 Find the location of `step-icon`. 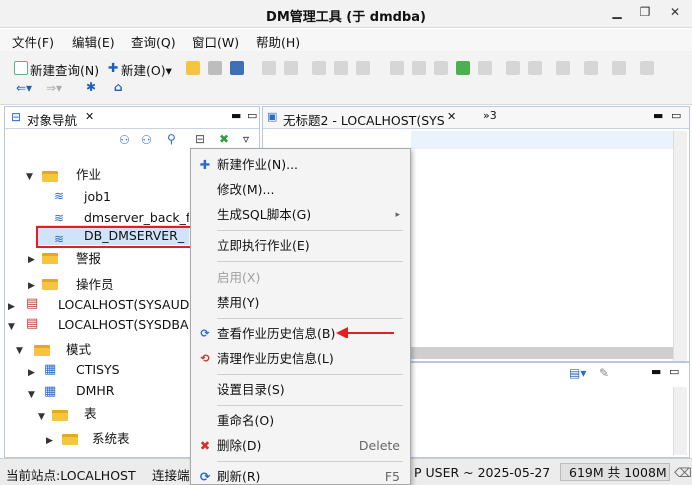

step-icon is located at coordinates (441, 68).